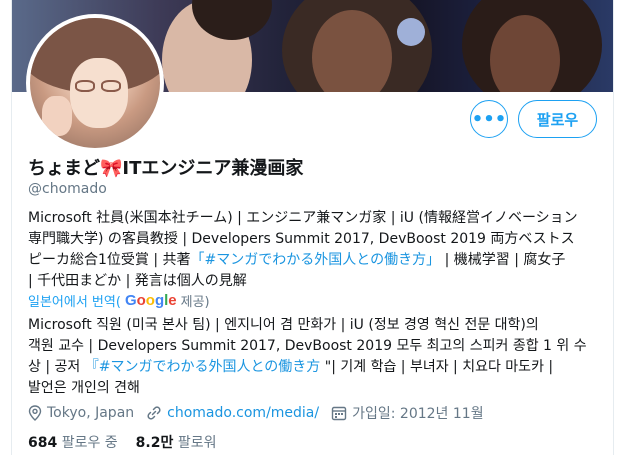 The image size is (626, 455). Describe the element at coordinates (557, 119) in the screenshot. I see `follow-button: 팔로우` at that location.